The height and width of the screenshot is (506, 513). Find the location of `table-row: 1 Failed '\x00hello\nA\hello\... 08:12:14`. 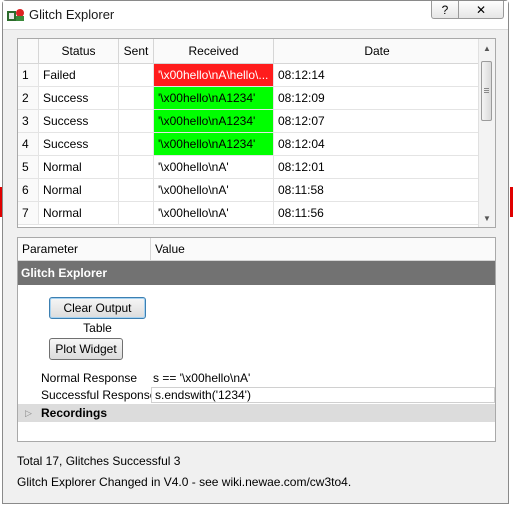

table-row: 1 Failed '\x00hello\nA\hello\... 08:12:14 is located at coordinates (249, 75).